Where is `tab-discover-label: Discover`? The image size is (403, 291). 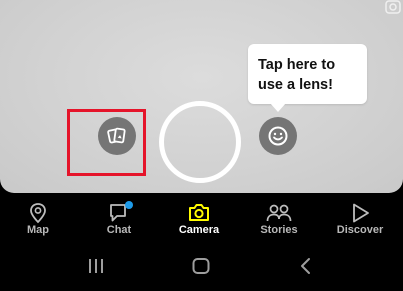
tab-discover-label: Discover is located at coordinates (360, 230).